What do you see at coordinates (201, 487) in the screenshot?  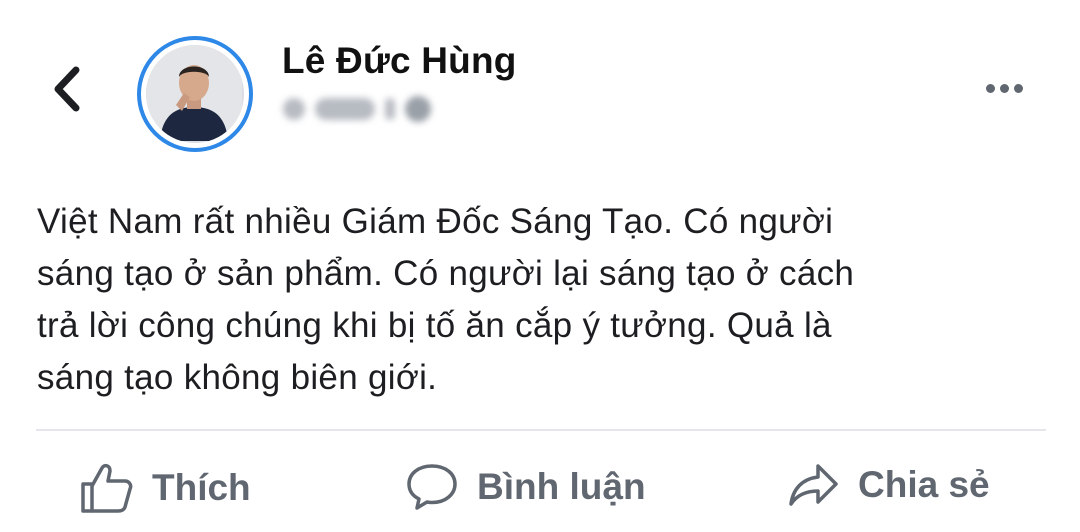 I see `like-label: Thích` at bounding box center [201, 487].